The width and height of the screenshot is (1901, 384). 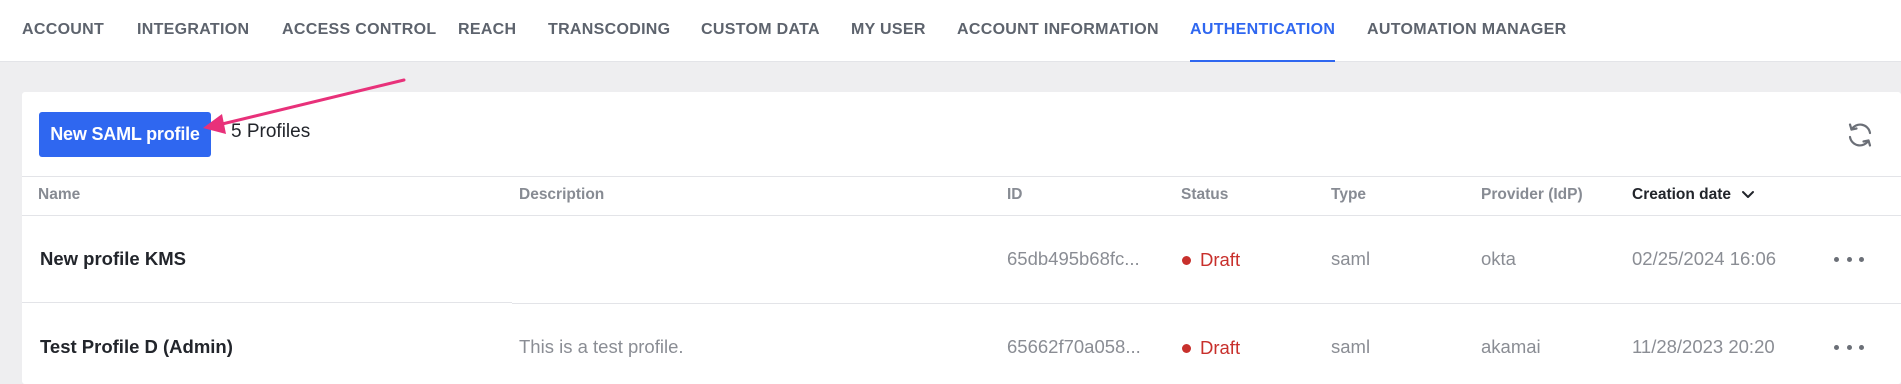 I want to click on tab-reach: REACH, so click(x=487, y=31).